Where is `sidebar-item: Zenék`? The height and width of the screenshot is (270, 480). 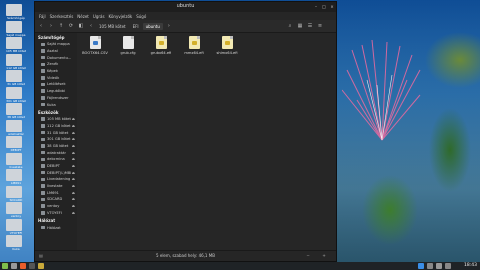
sidebar-item: Zenék is located at coordinates (56, 64).